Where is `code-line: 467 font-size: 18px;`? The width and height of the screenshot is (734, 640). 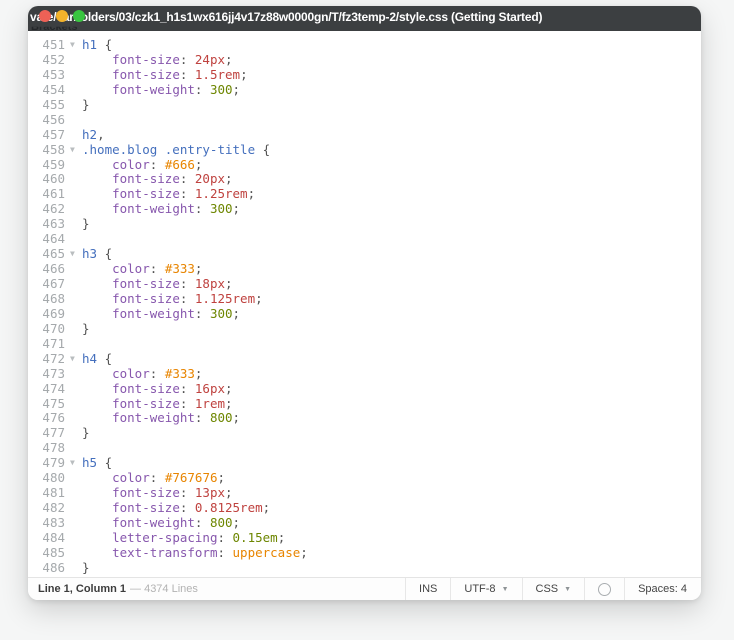
code-line: 467 font-size: 18px; is located at coordinates (364, 284).